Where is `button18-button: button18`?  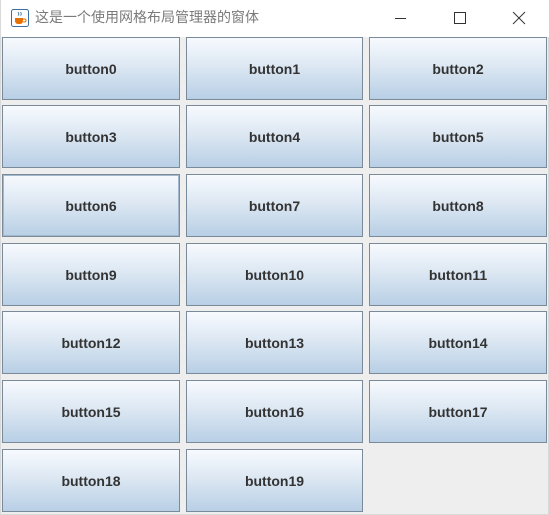
button18-button: button18 is located at coordinates (91, 480).